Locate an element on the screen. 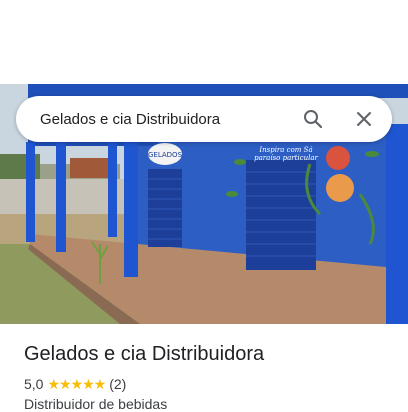 The width and height of the screenshot is (408, 412). close-button is located at coordinates (364, 119).